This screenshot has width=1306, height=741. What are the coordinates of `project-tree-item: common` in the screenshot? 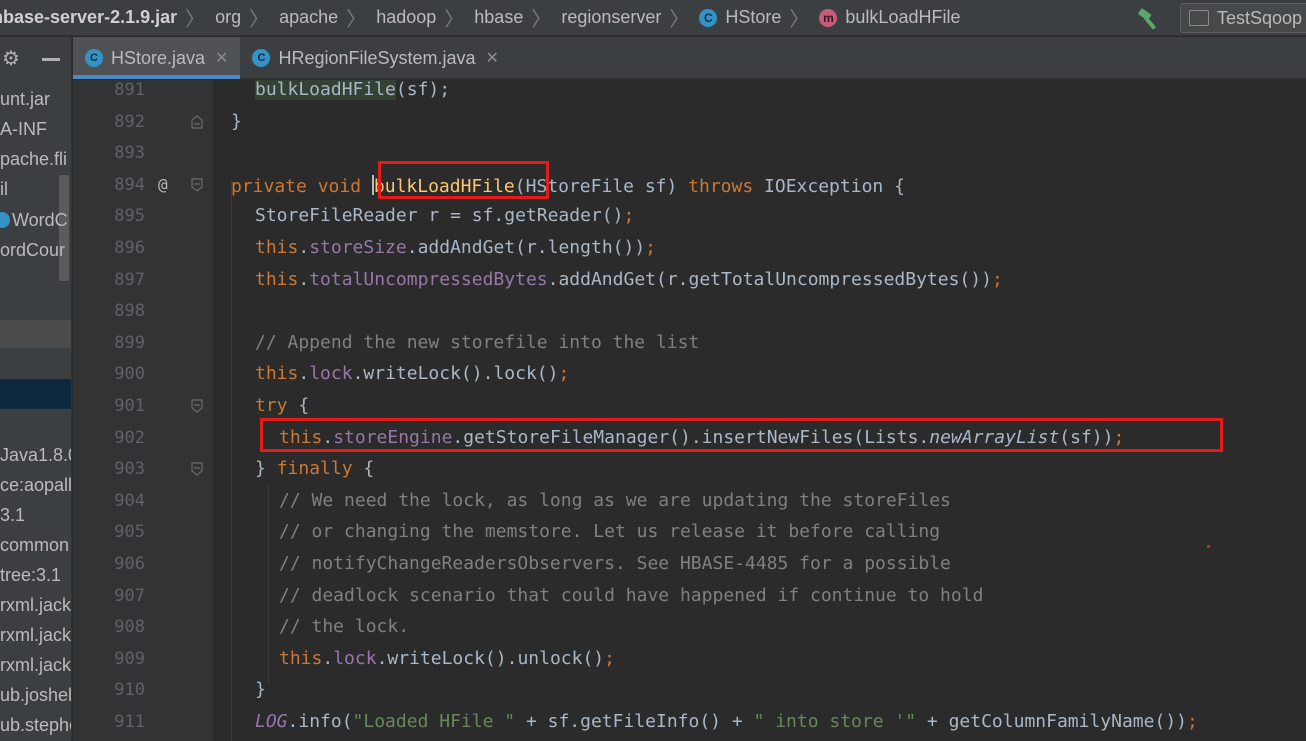 It's located at (35, 545).